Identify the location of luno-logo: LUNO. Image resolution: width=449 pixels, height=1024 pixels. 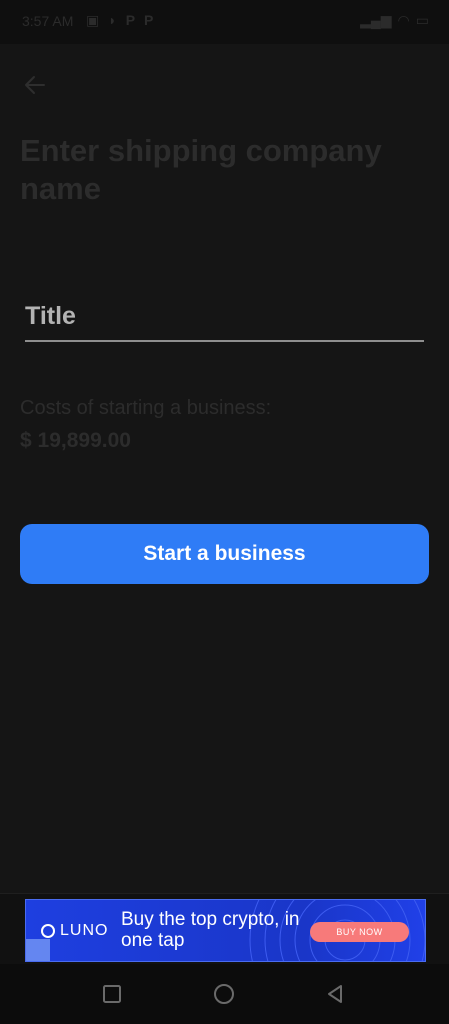
(74, 931).